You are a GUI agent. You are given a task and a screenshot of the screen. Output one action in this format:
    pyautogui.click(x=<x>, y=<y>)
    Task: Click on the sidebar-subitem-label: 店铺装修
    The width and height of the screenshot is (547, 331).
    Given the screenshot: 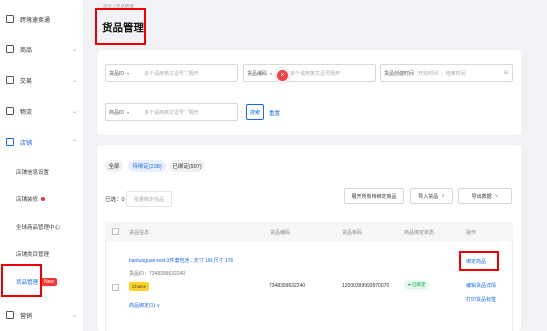 What is the action you would take?
    pyautogui.click(x=27, y=200)
    